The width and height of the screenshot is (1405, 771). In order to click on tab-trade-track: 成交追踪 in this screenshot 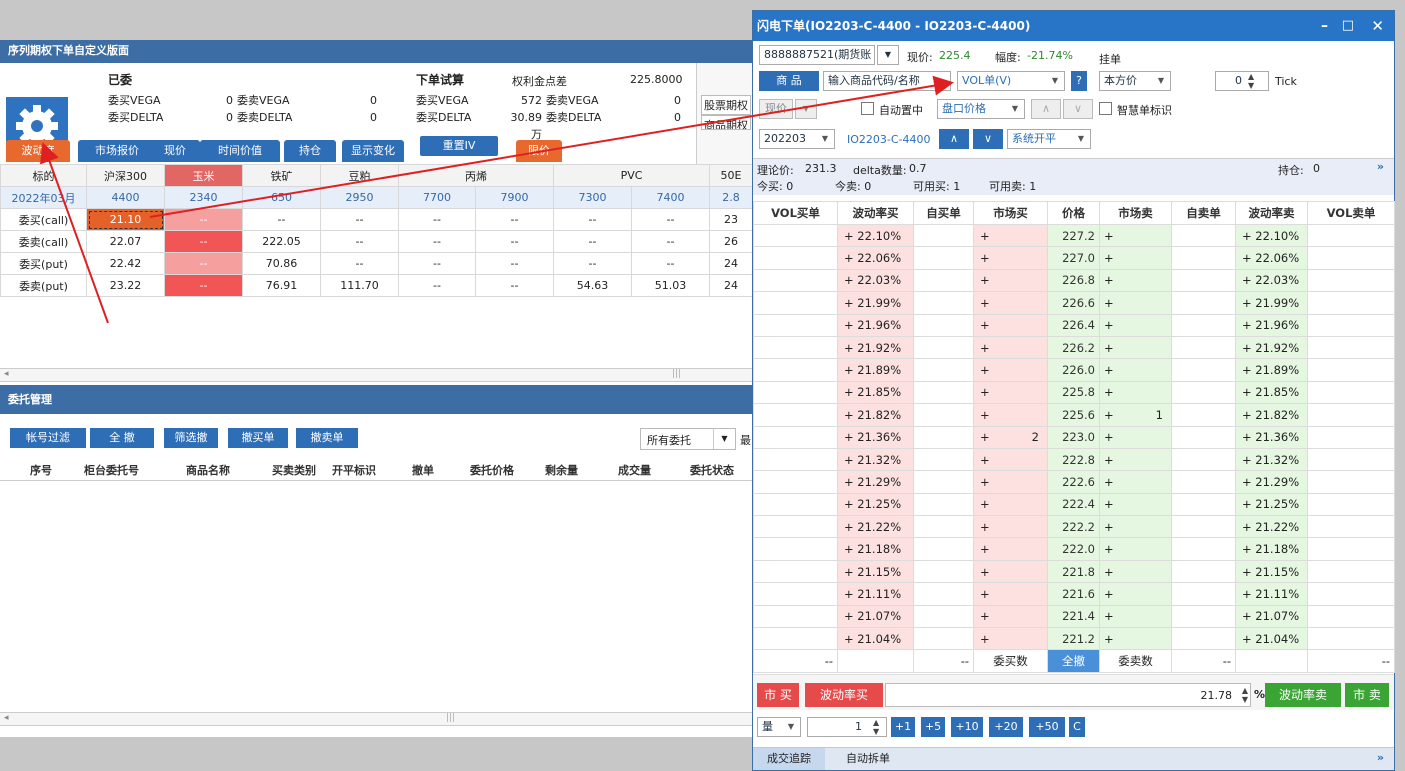, I will do `click(789, 759)`.